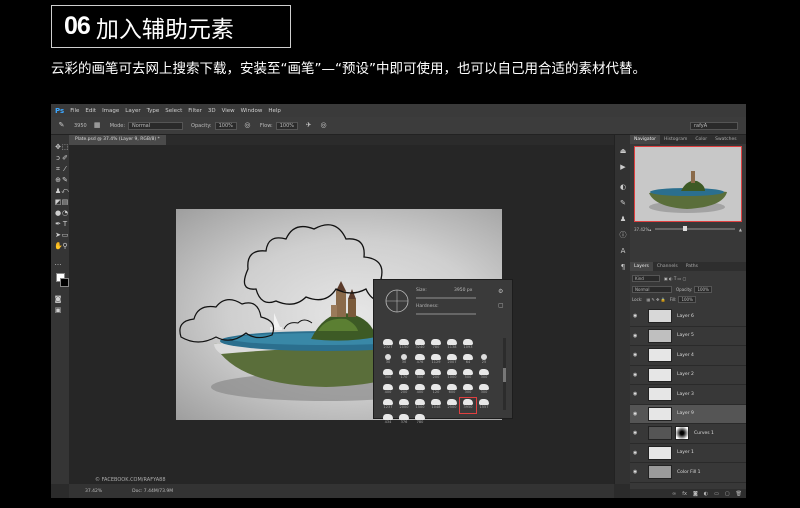 This screenshot has height=508, width=800. What do you see at coordinates (682, 433) in the screenshot?
I see `layer-mask-thumbnail` at bounding box center [682, 433].